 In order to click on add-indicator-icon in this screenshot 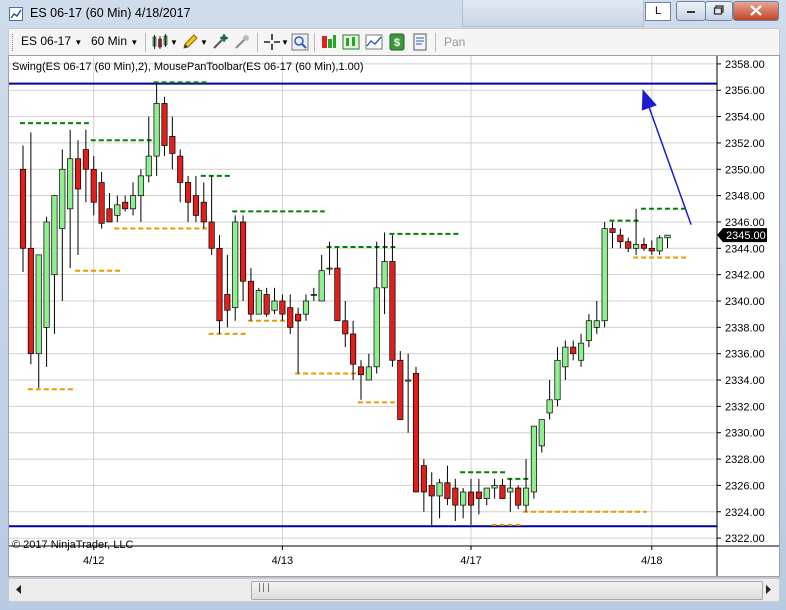, I will do `click(220, 42)`.